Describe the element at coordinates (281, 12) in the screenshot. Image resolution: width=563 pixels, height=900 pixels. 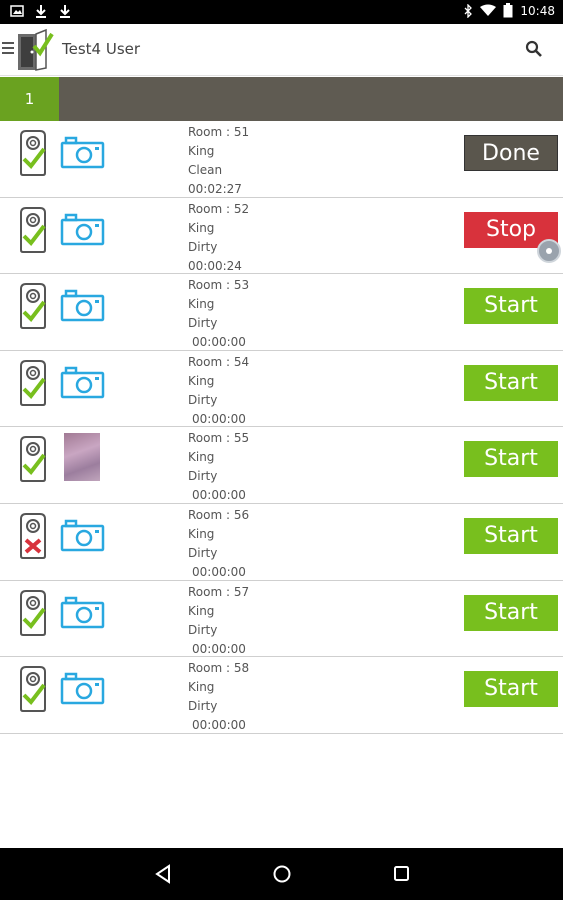
I see `status-bar: 10:48` at that location.